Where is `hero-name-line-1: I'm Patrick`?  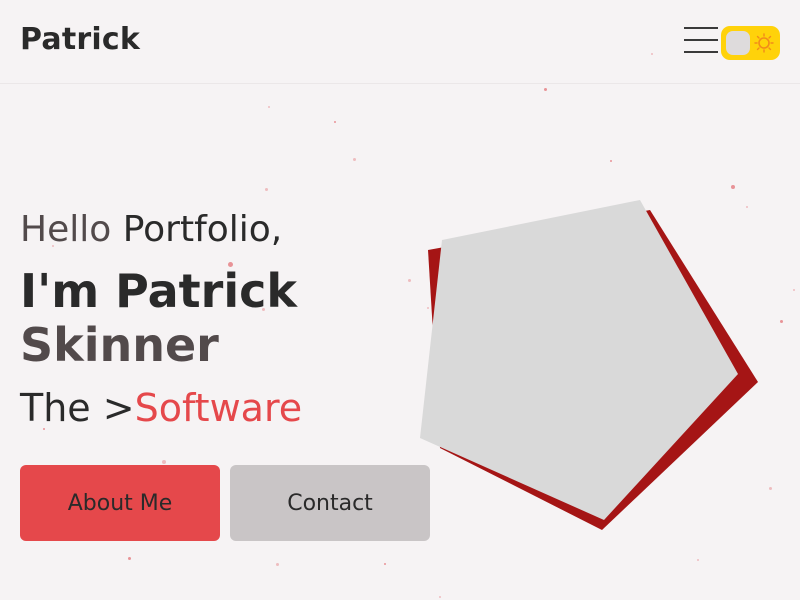
hero-name-line-1: I'm Patrick is located at coordinates (158, 291).